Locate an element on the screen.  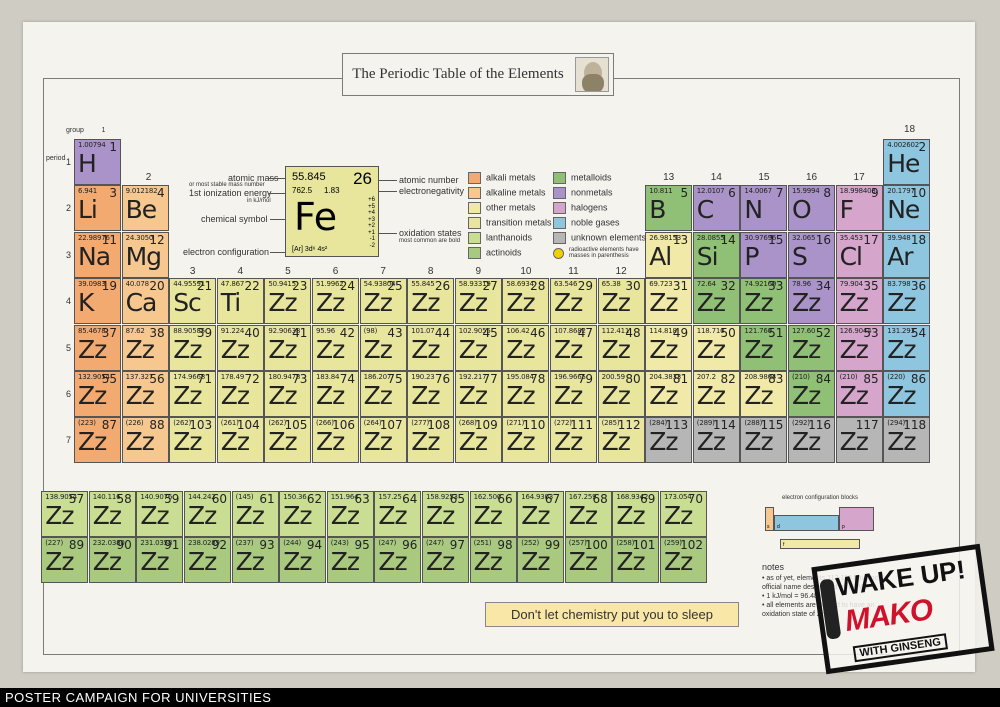
group-number: 3 is located at coordinates (192, 271).